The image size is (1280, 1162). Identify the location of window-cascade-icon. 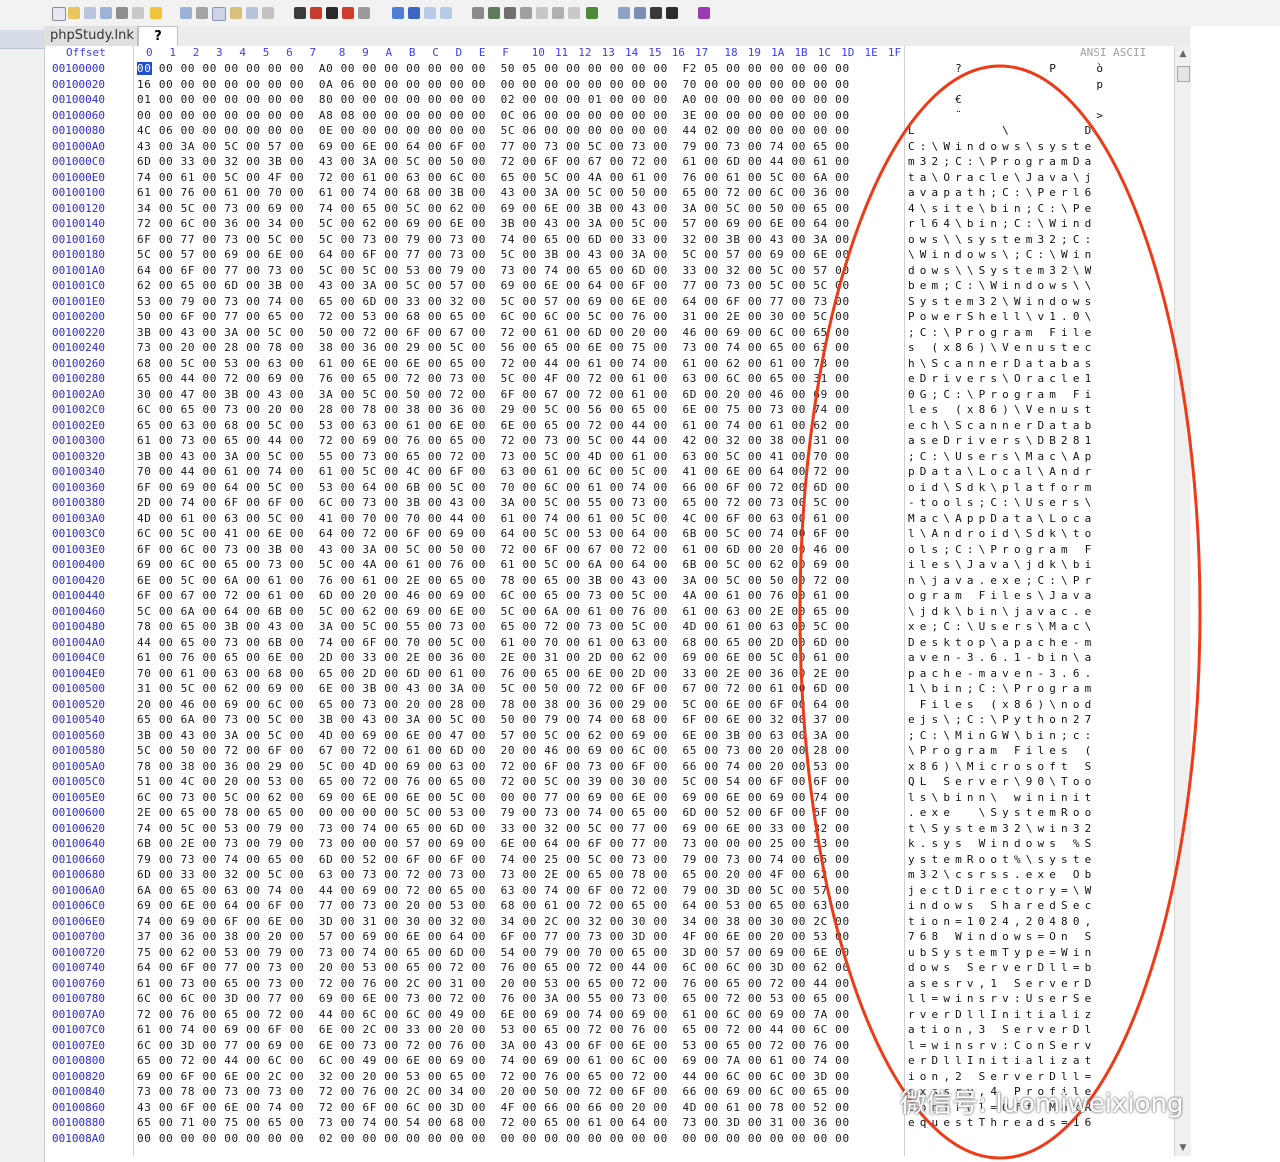
(640, 13).